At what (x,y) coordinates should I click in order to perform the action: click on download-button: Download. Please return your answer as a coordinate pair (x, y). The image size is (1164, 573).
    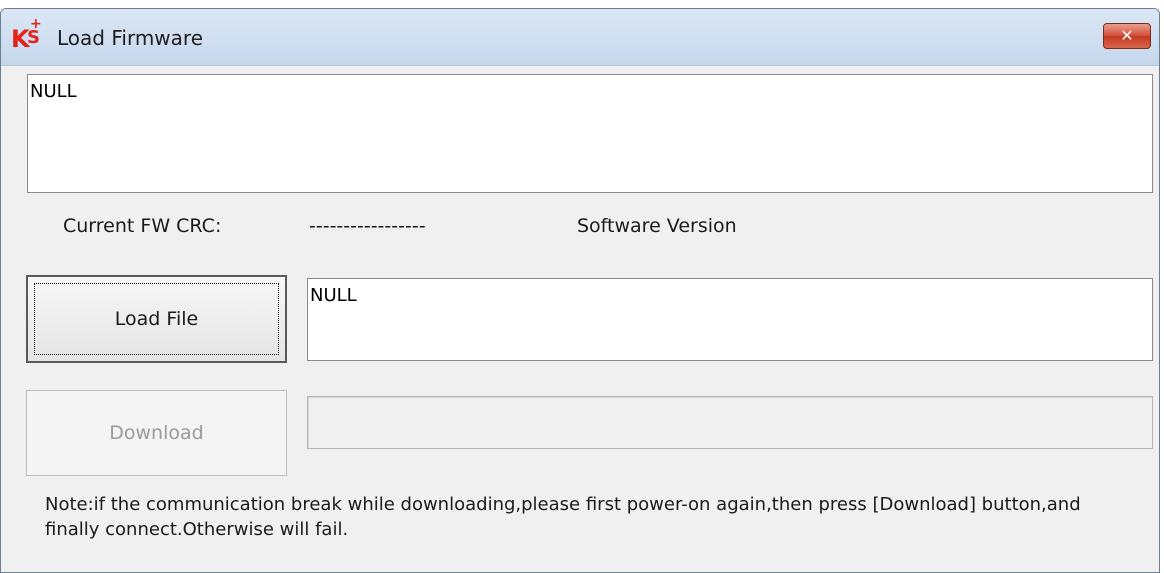
    Looking at the image, I should click on (156, 433).